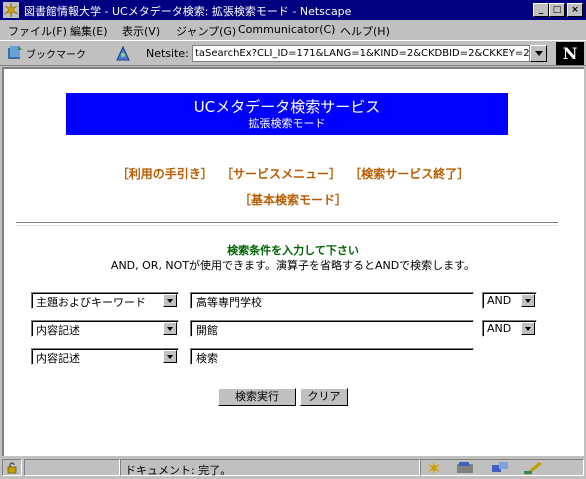 The width and height of the screenshot is (586, 479). I want to click on discussion-icon, so click(500, 468).